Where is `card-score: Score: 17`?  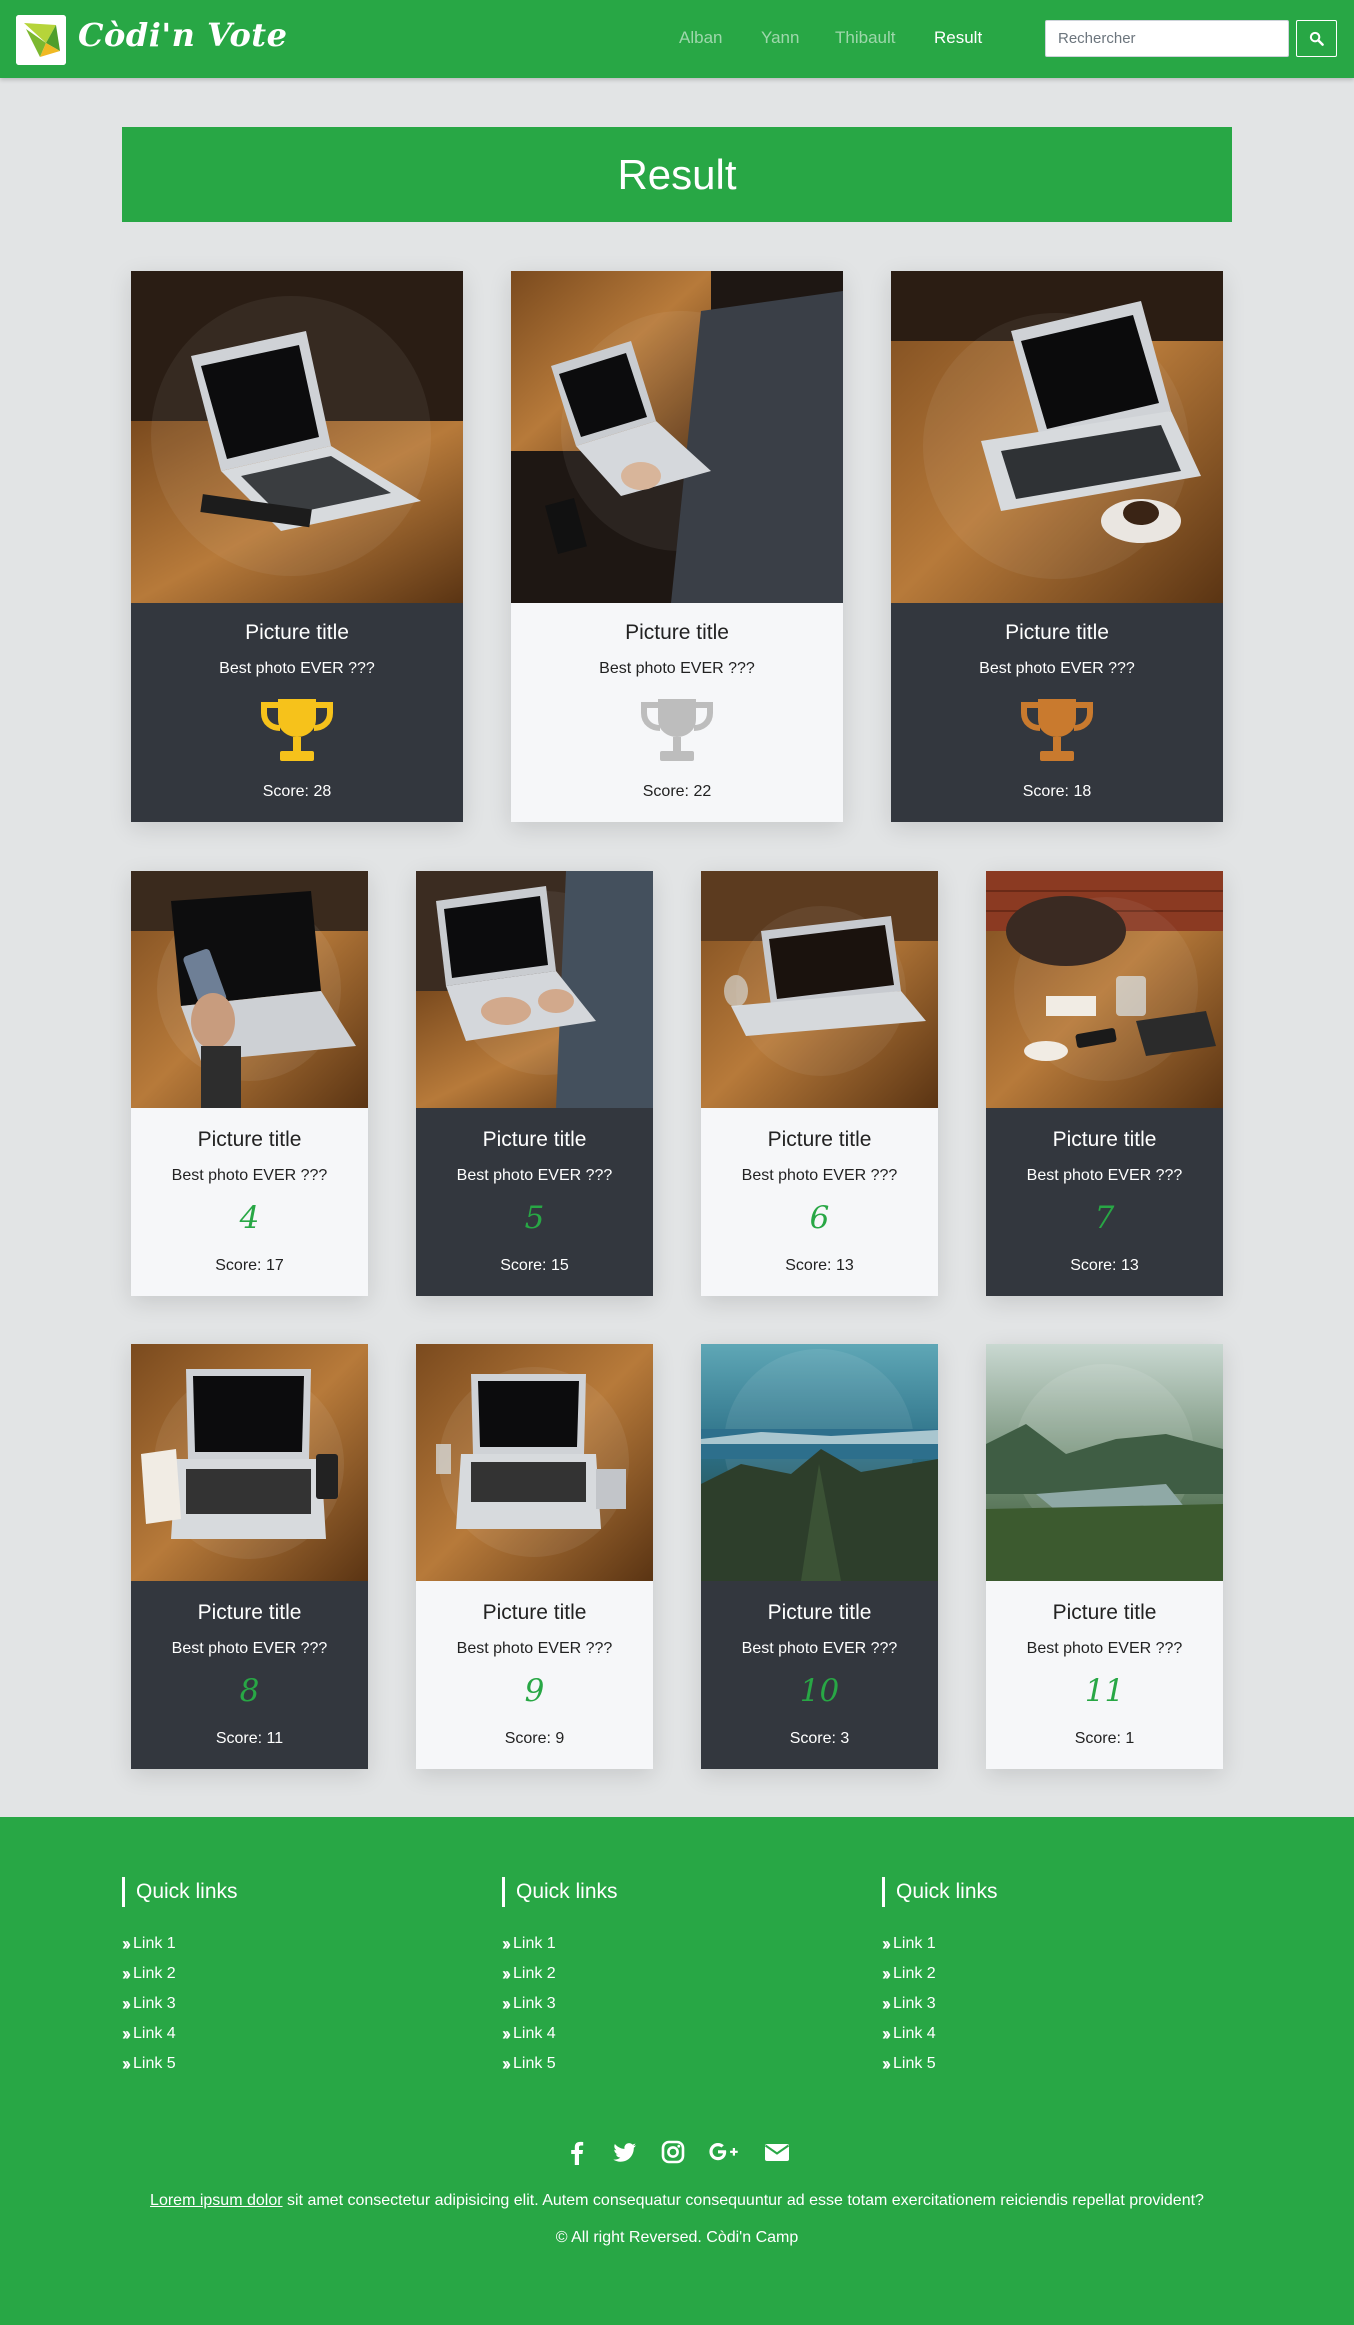 card-score: Score: 17 is located at coordinates (249, 1265).